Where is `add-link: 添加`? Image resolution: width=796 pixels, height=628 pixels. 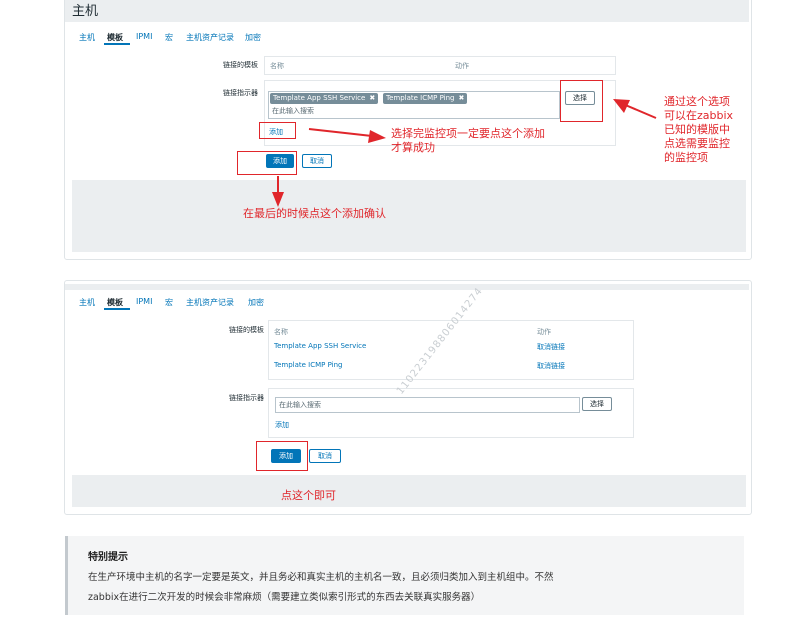 add-link: 添加 is located at coordinates (282, 425).